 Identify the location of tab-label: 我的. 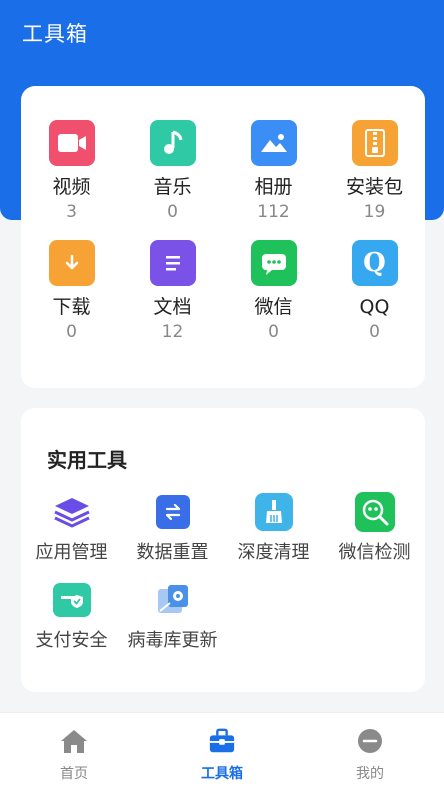
(370, 774).